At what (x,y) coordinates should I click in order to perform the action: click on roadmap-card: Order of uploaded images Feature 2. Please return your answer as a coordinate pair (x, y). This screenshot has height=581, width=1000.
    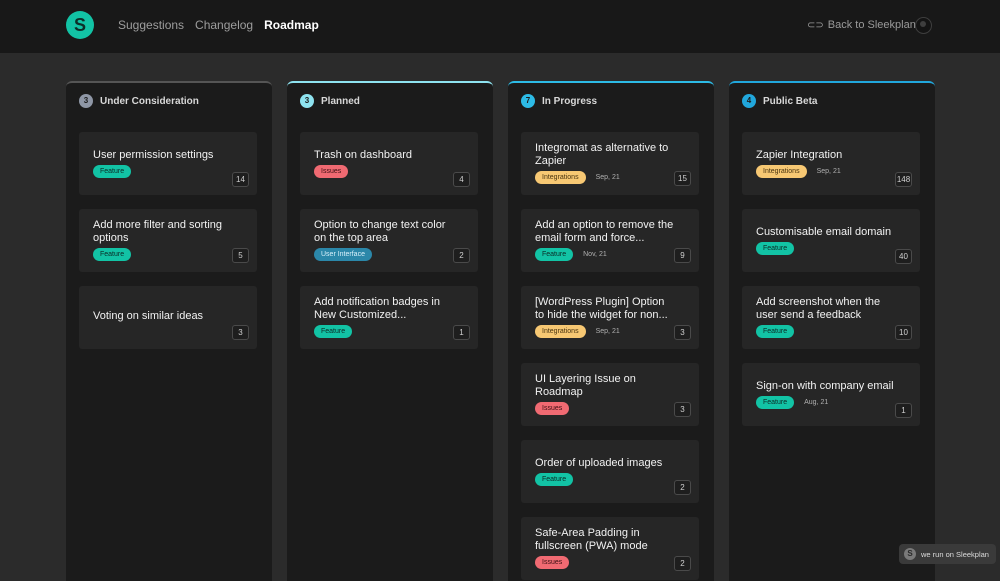
    Looking at the image, I should click on (610, 471).